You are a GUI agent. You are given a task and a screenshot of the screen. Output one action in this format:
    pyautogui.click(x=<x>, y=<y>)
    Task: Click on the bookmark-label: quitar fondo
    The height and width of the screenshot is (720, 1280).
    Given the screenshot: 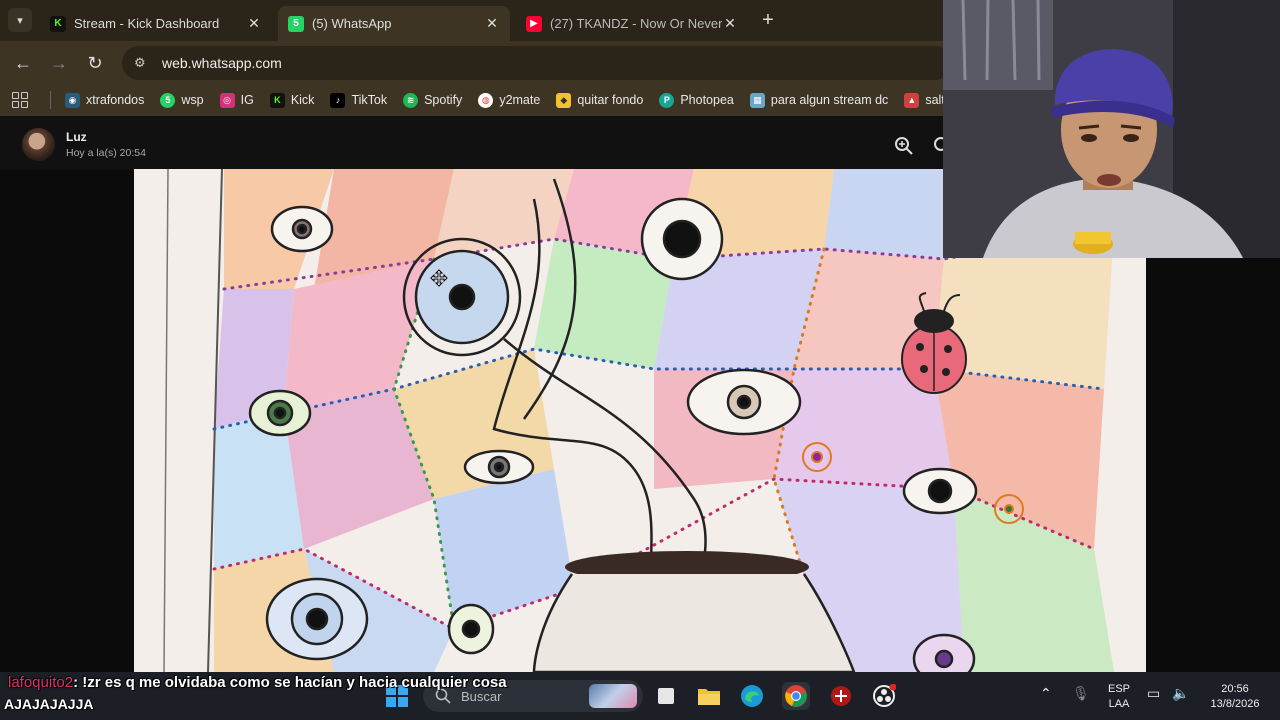 What is the action you would take?
    pyautogui.click(x=610, y=100)
    